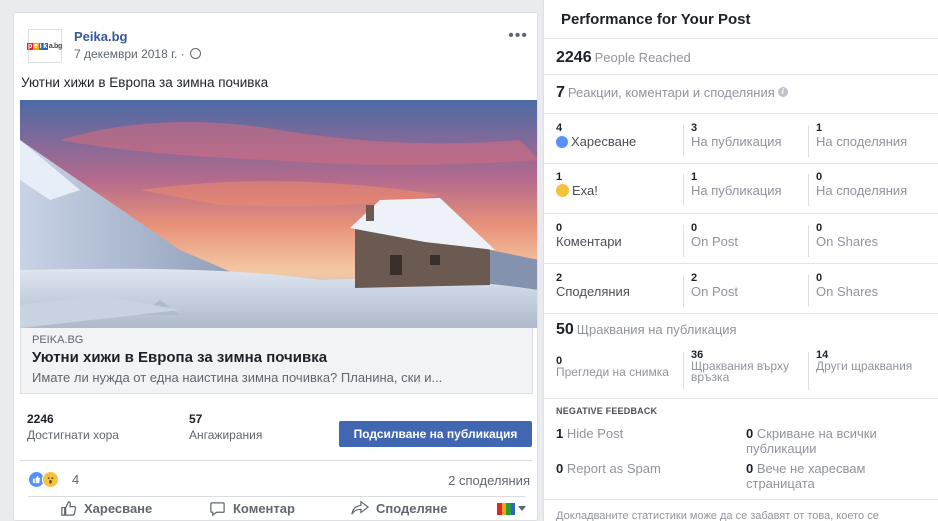 This screenshot has width=938, height=521. What do you see at coordinates (862, 190) in the screenshot?
I see `stat-label: На споделяния` at bounding box center [862, 190].